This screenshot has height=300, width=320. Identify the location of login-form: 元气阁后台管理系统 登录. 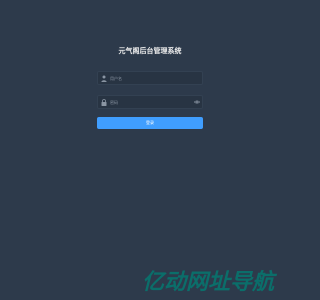
(150, 87).